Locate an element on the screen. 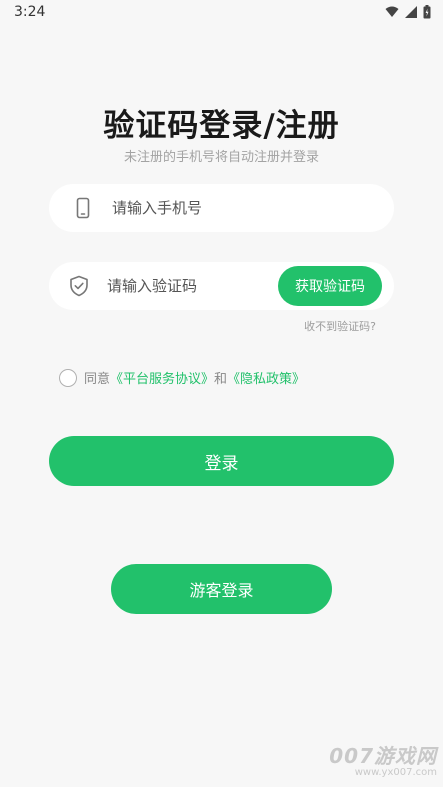 This screenshot has height=787, width=443. page-title: 验证码登录/注册 is located at coordinates (221, 126).